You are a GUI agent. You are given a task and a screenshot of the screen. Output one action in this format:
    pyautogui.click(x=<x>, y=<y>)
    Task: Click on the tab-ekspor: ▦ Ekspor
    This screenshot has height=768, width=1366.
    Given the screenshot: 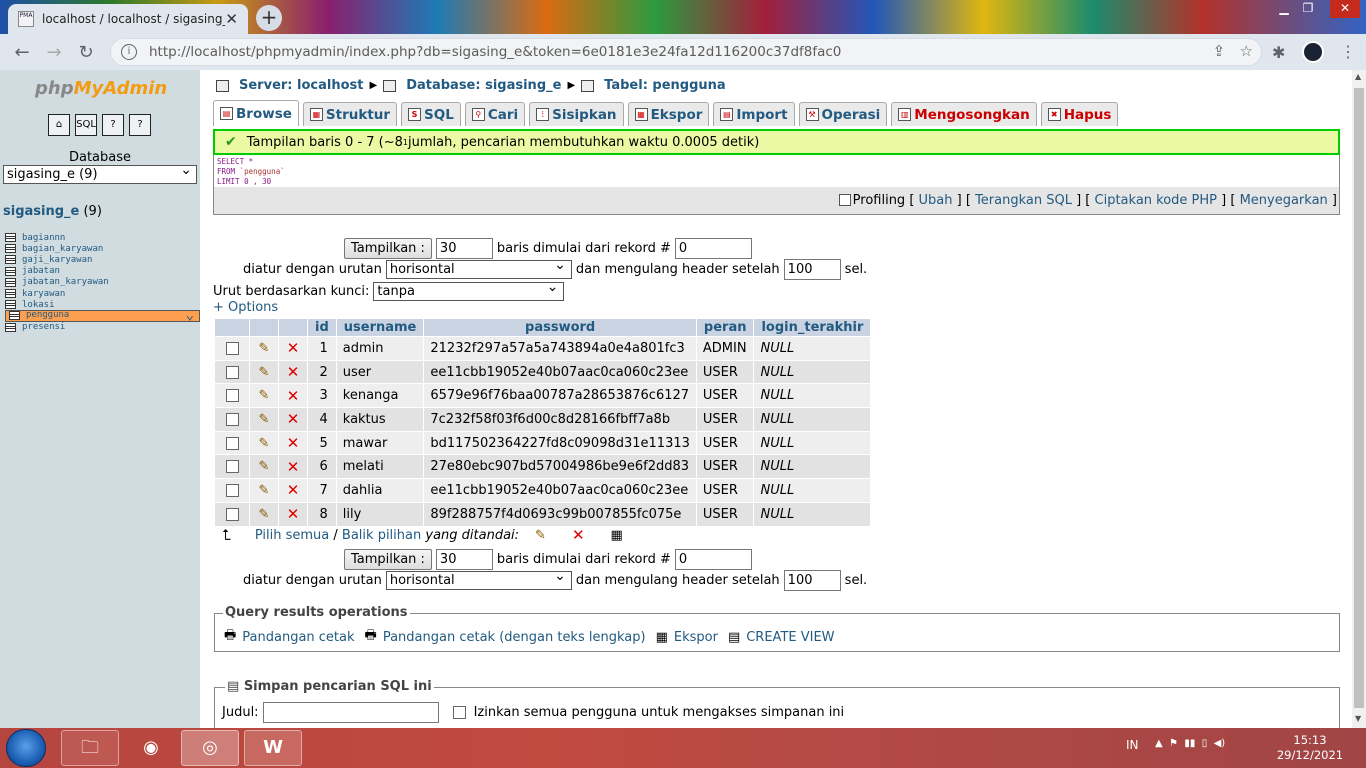 What is the action you would take?
    pyautogui.click(x=668, y=114)
    